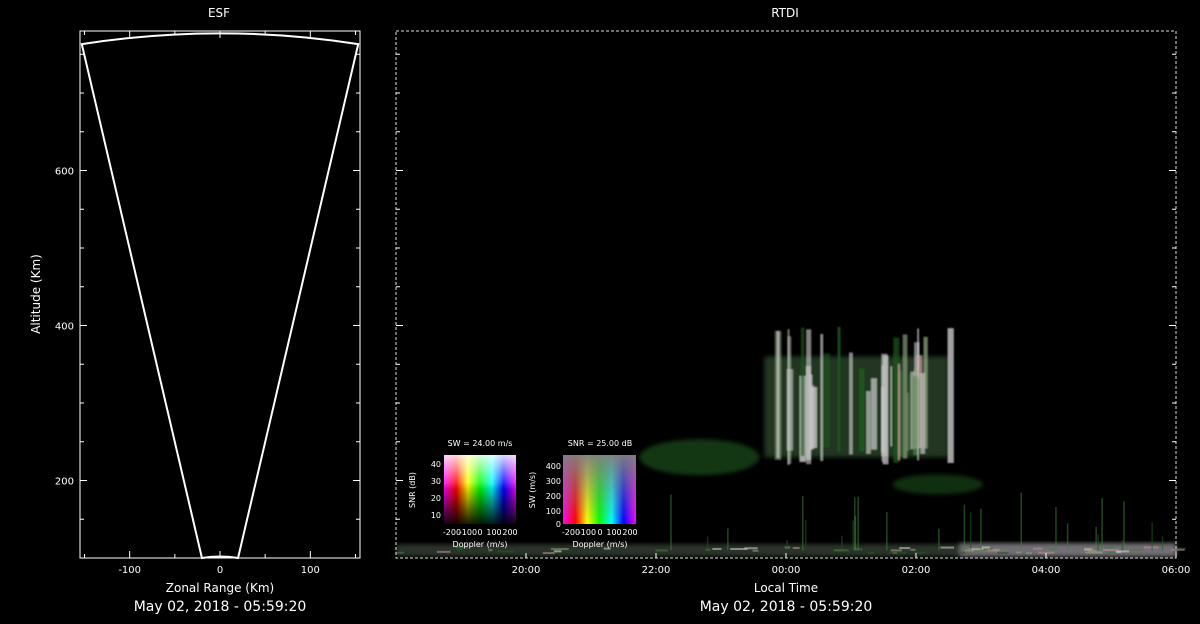 The width and height of the screenshot is (1200, 624). What do you see at coordinates (526, 570) in the screenshot?
I see `rtdi-x-tick-label: 20:00` at bounding box center [526, 570].